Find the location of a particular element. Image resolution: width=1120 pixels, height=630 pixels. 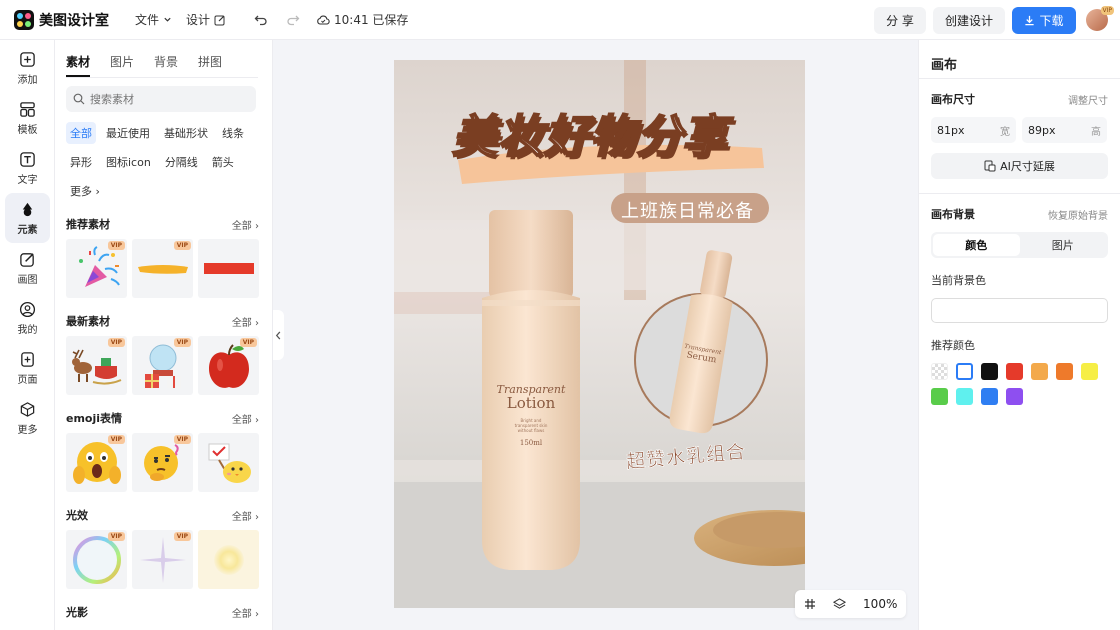

chip-dividers: 分隔线 is located at coordinates (181, 162).